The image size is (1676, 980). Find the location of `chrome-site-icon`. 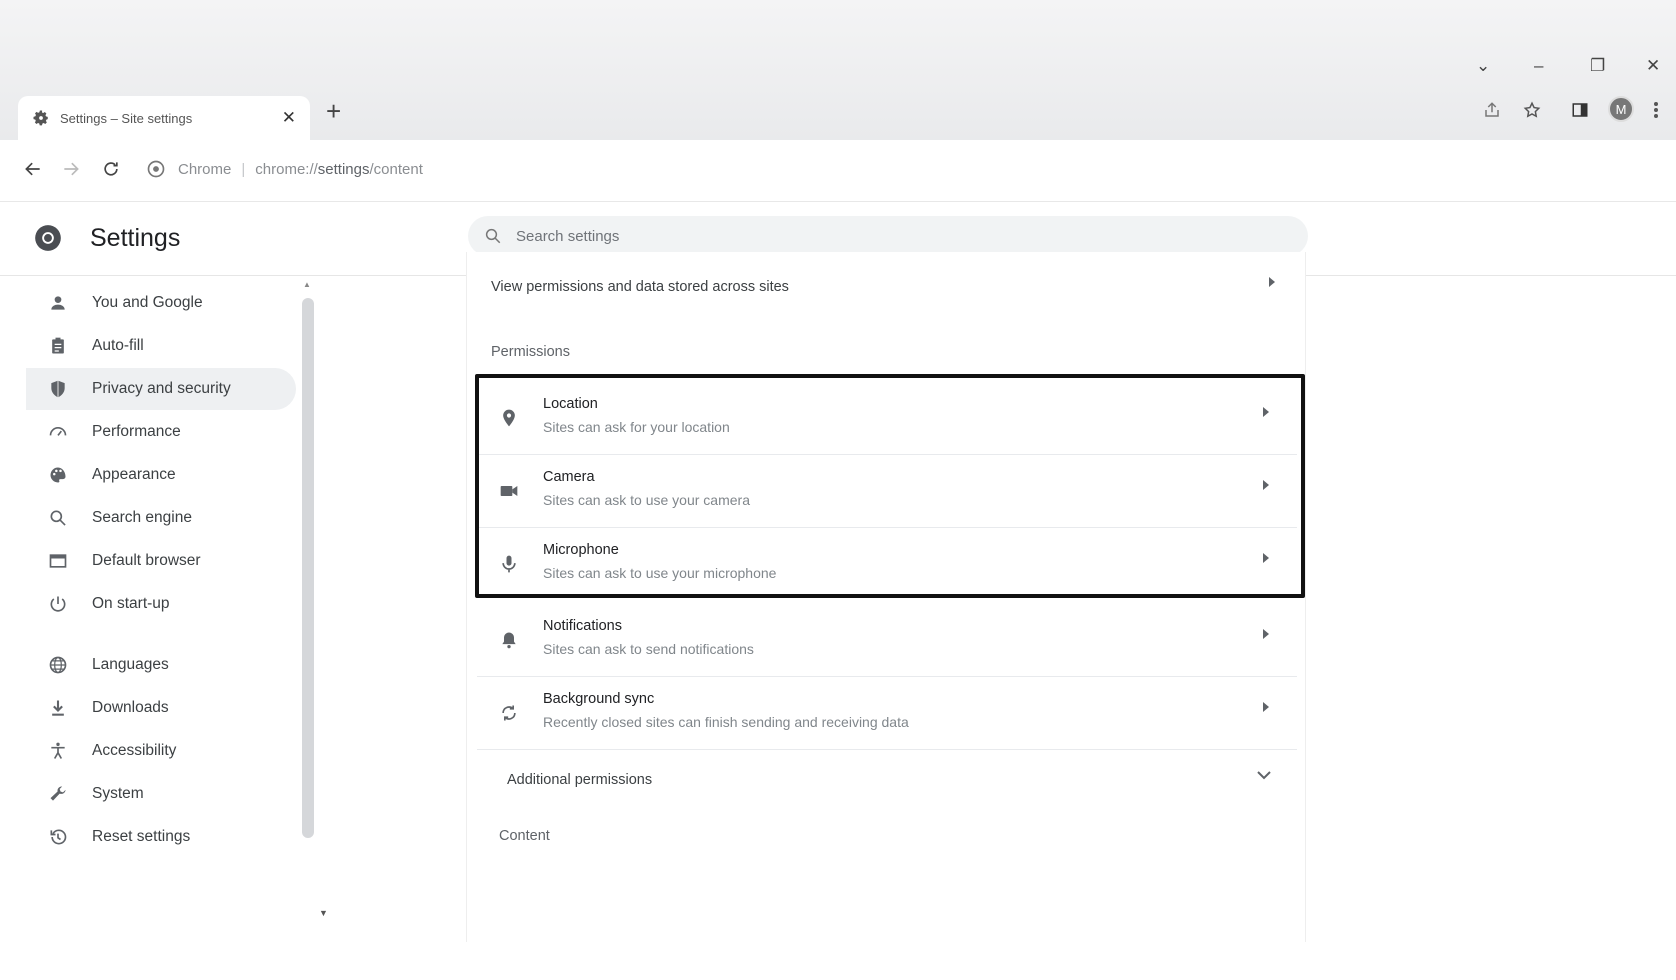

chrome-site-icon is located at coordinates (156, 169).